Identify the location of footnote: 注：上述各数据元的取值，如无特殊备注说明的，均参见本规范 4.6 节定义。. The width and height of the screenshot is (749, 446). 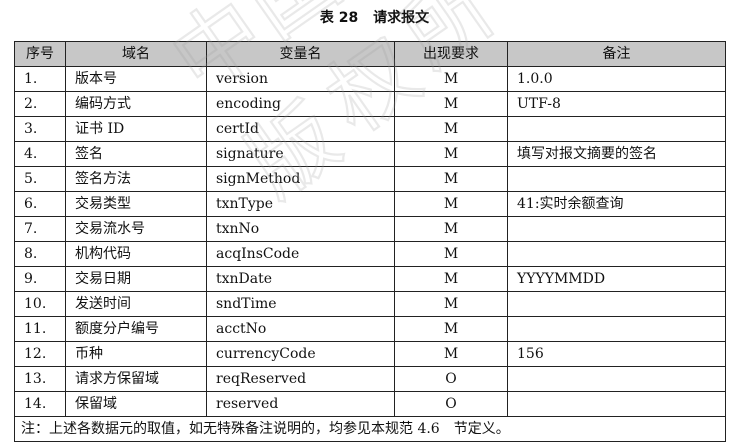
(370, 429).